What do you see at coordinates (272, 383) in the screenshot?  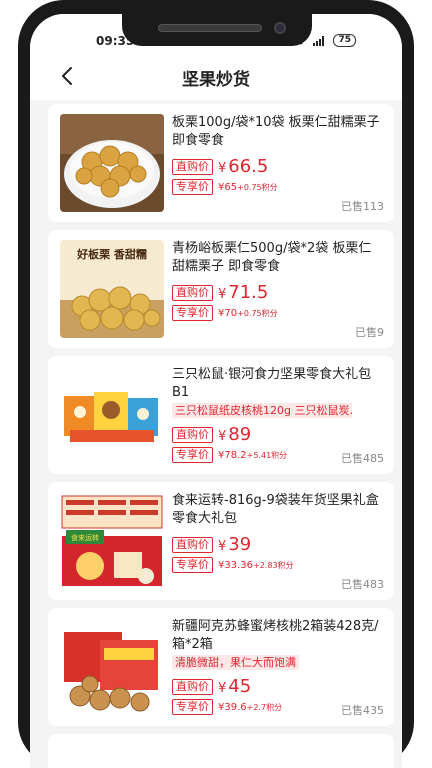 I see `product-title: 三只松鼠·银河食力坚果零食大礼包B1` at bounding box center [272, 383].